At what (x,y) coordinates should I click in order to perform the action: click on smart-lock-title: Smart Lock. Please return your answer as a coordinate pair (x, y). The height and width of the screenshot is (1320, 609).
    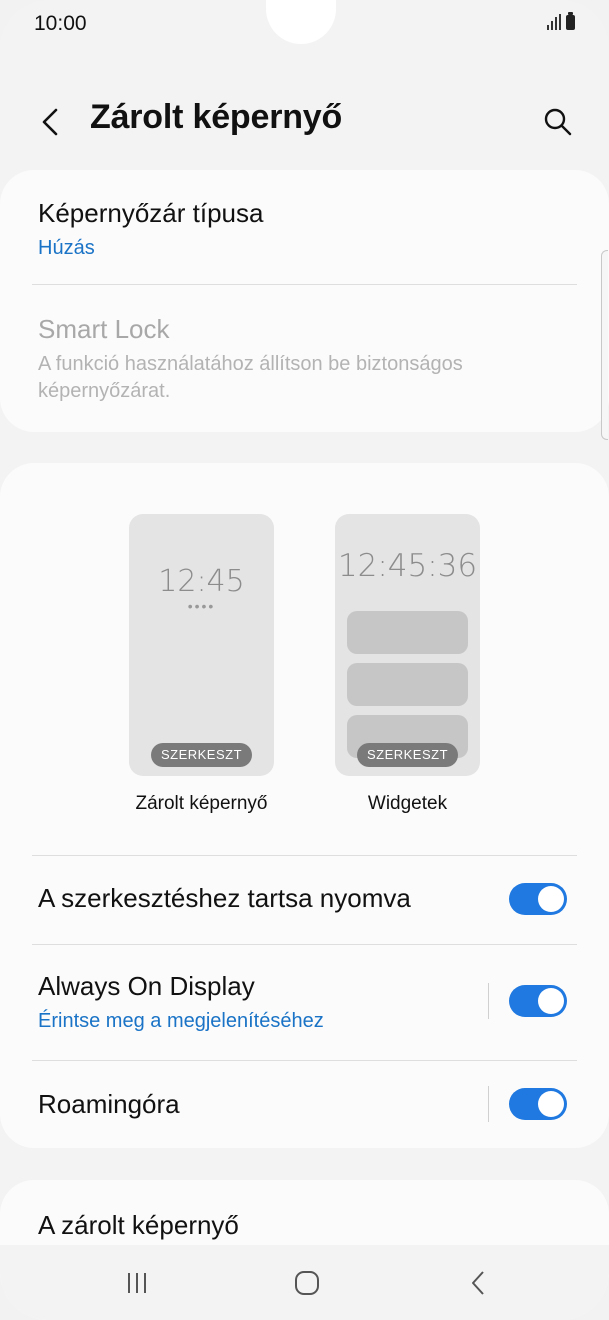
    Looking at the image, I should click on (104, 329).